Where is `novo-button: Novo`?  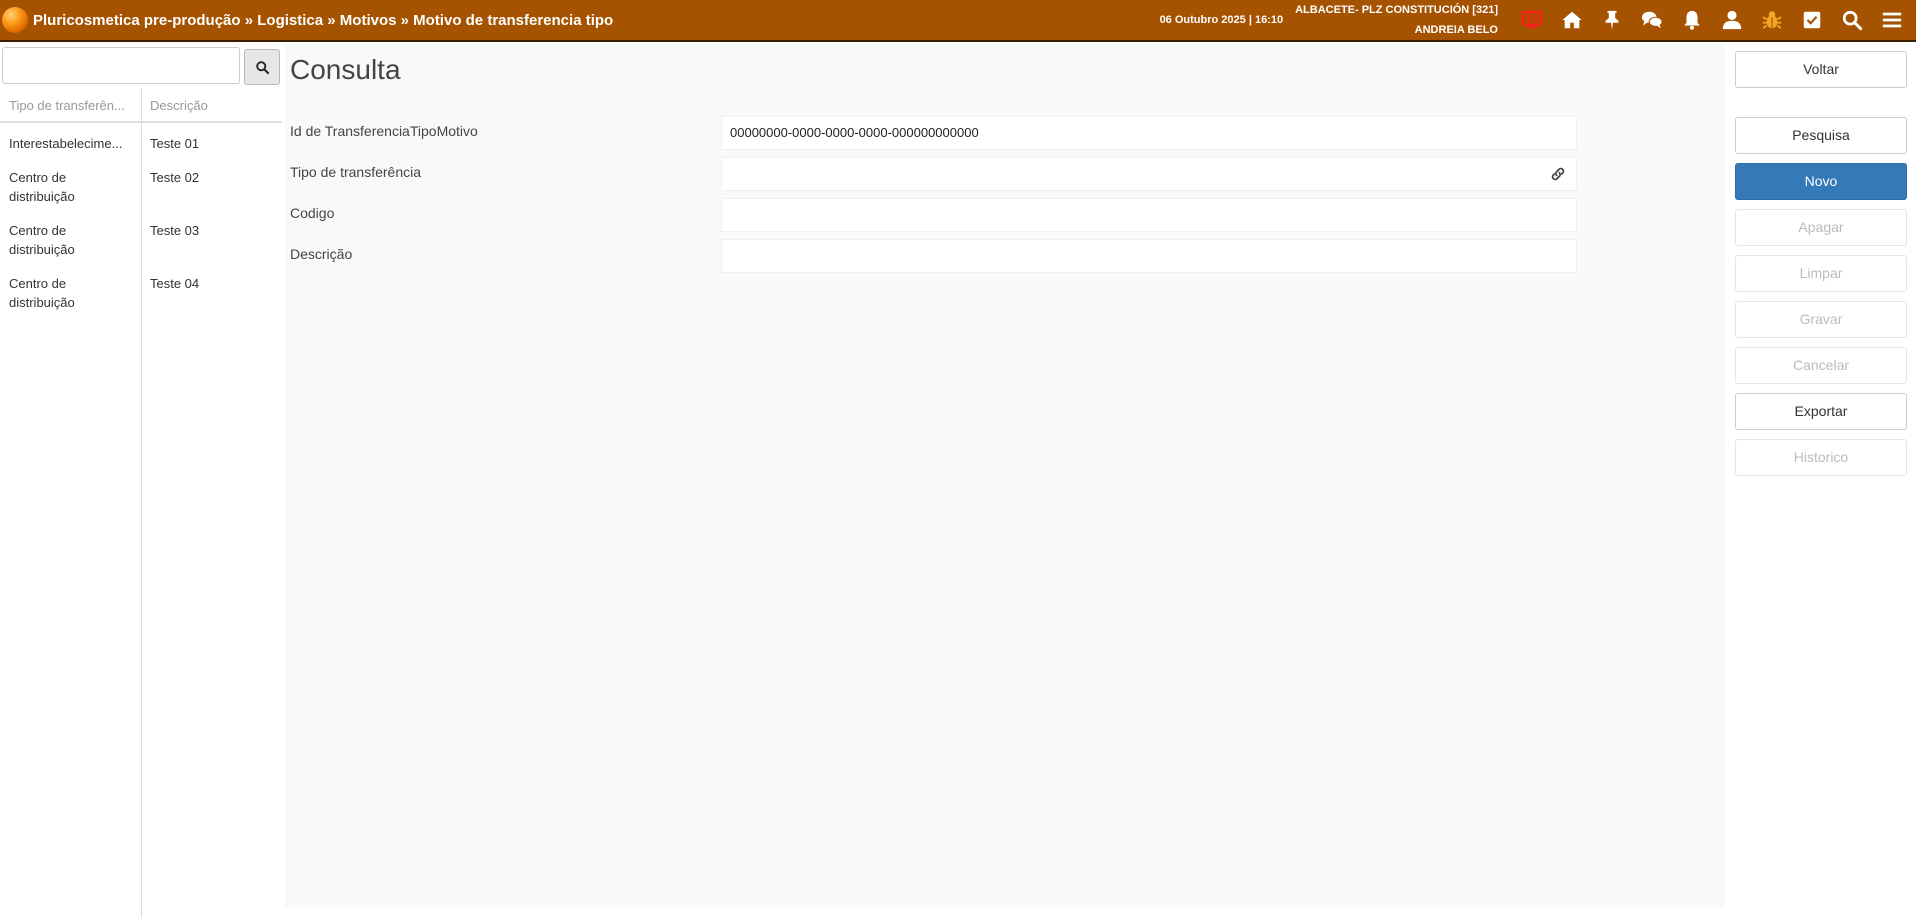 novo-button: Novo is located at coordinates (1821, 181).